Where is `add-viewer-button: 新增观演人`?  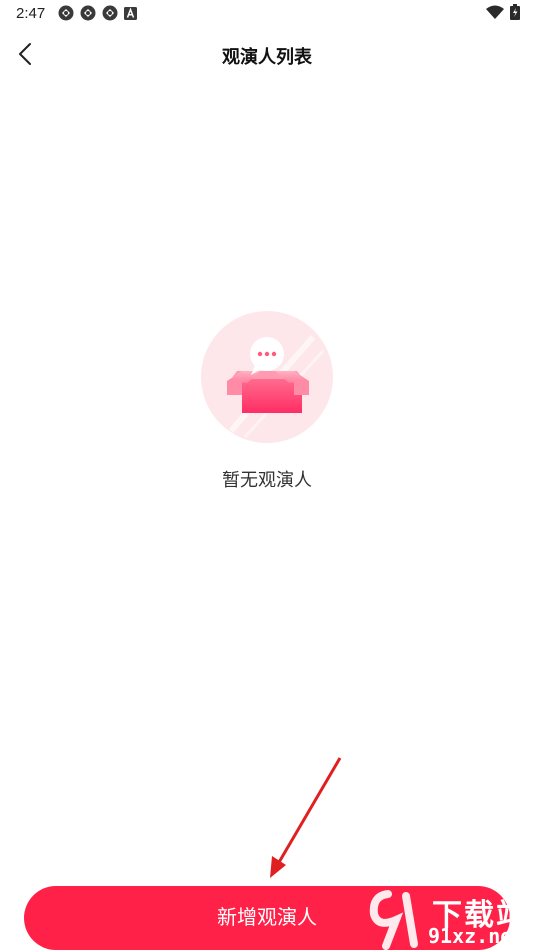
add-viewer-button: 新增观演人 is located at coordinates (267, 918).